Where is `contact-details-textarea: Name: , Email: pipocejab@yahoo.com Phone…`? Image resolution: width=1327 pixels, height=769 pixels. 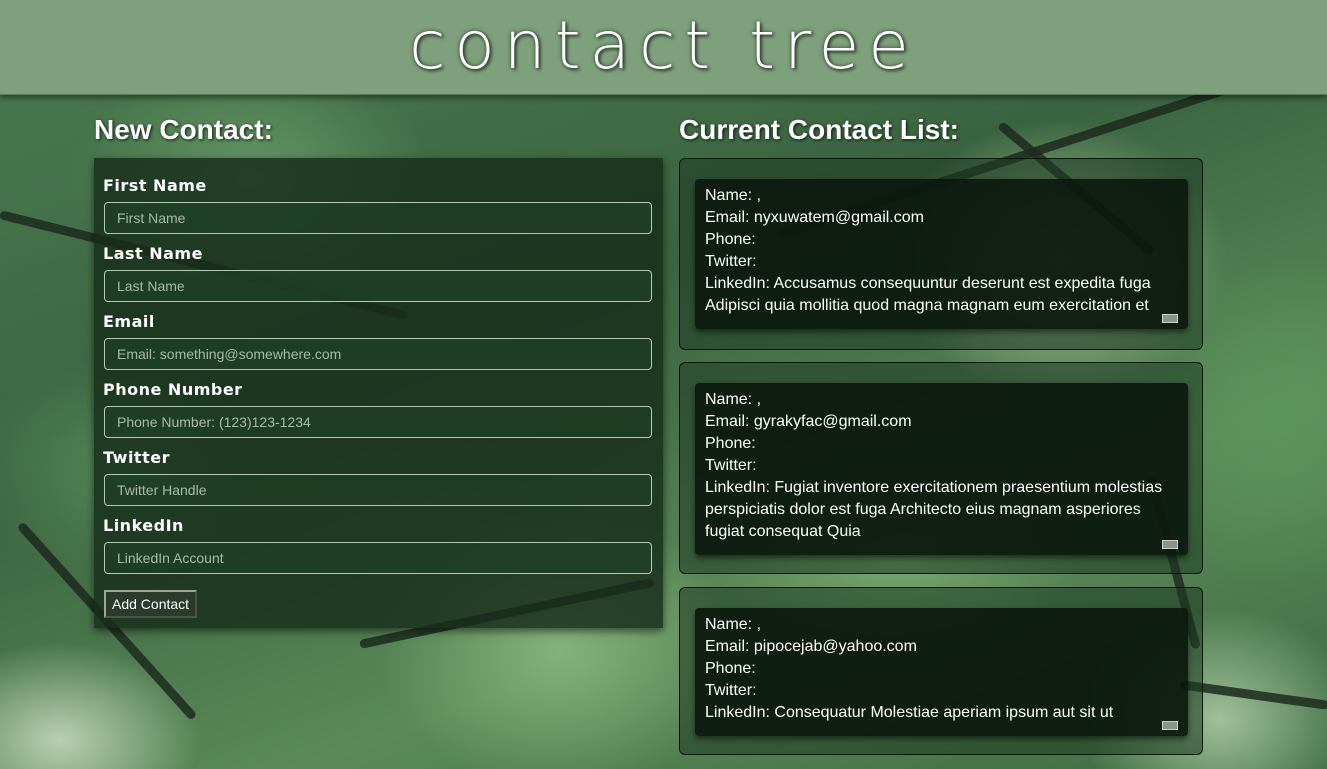
contact-details-textarea: Name: , Email: pipocejab@yahoo.com Phone… is located at coordinates (941, 672).